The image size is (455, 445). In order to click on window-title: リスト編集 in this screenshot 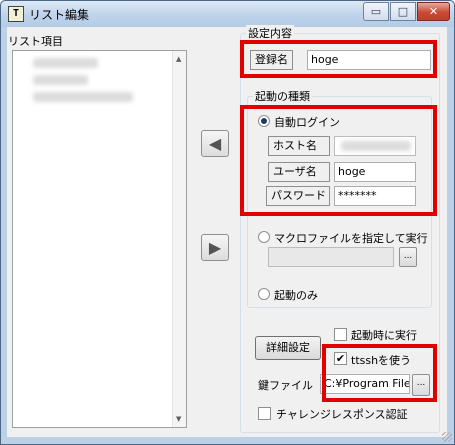, I will do `click(59, 15)`.